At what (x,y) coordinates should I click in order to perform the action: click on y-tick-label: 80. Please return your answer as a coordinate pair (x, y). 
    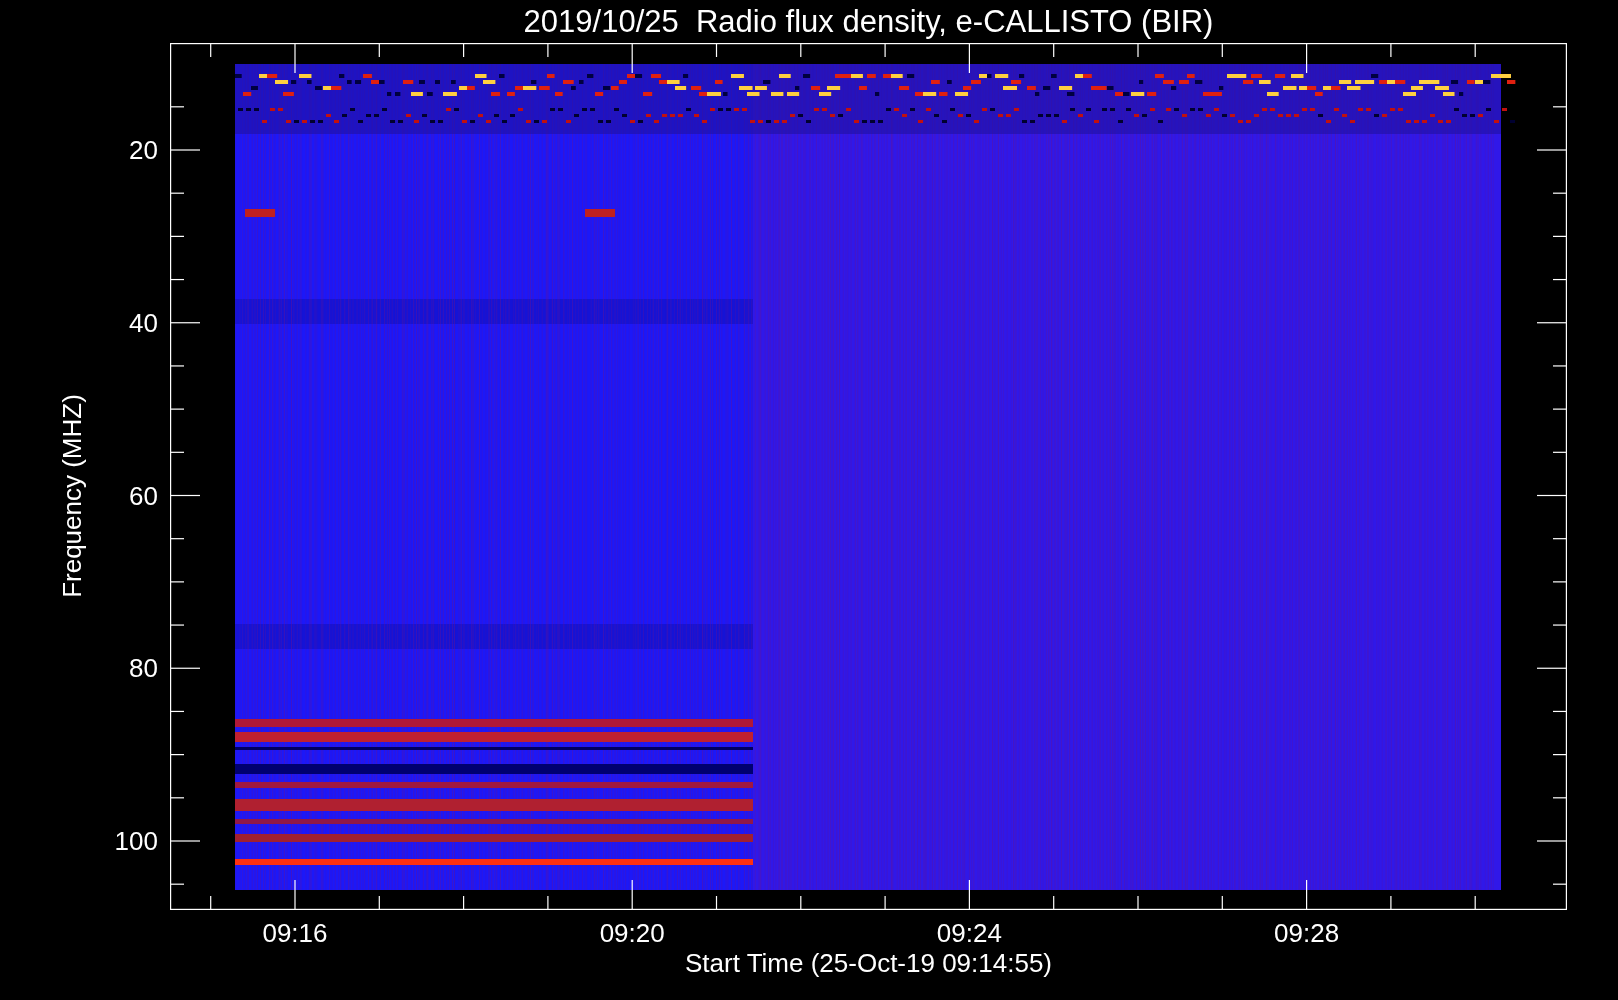
    Looking at the image, I should click on (143, 668).